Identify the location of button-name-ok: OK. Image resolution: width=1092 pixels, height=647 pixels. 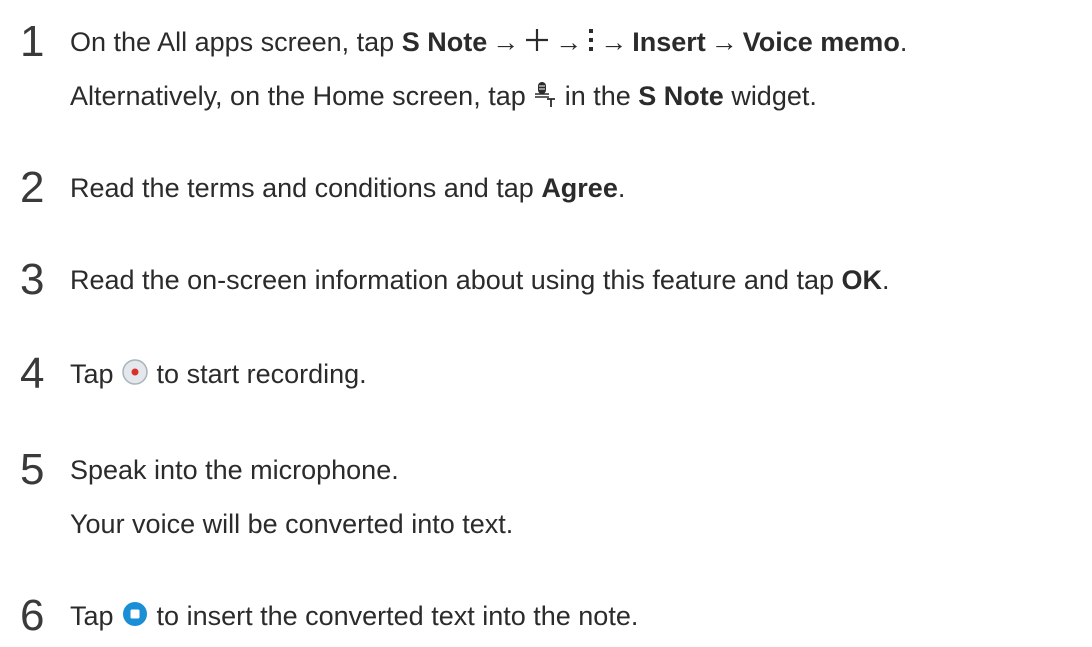
(862, 280).